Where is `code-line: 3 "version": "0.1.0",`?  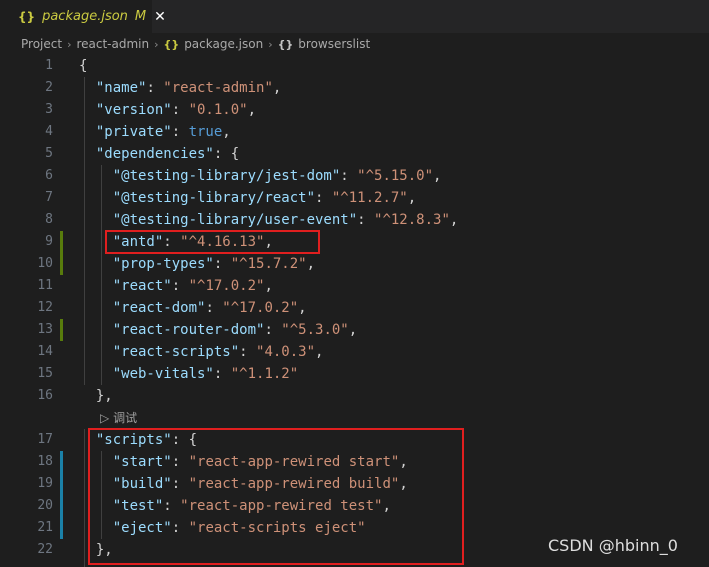
code-line: 3 "version": "0.1.0", is located at coordinates (354, 110).